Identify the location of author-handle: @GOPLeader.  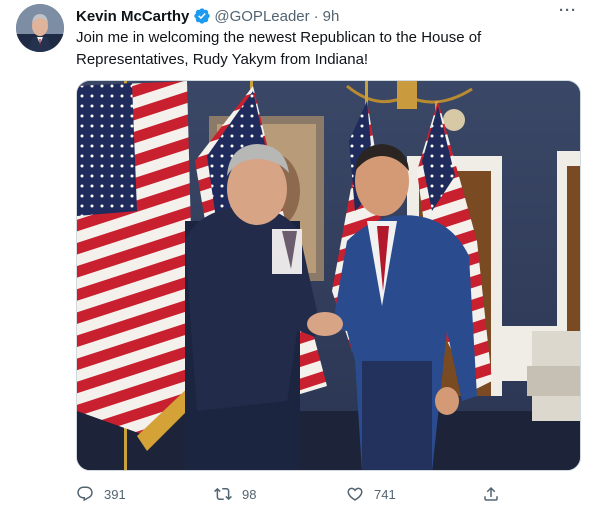
(261, 16).